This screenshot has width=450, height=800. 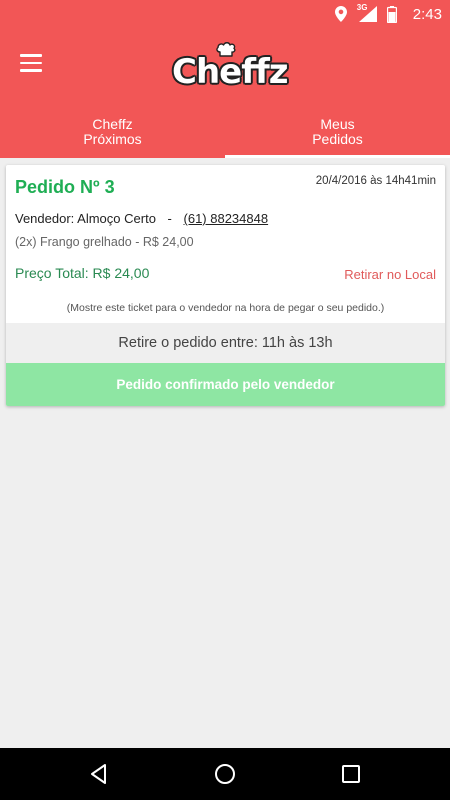 What do you see at coordinates (427, 14) in the screenshot?
I see `status-time: 2:43` at bounding box center [427, 14].